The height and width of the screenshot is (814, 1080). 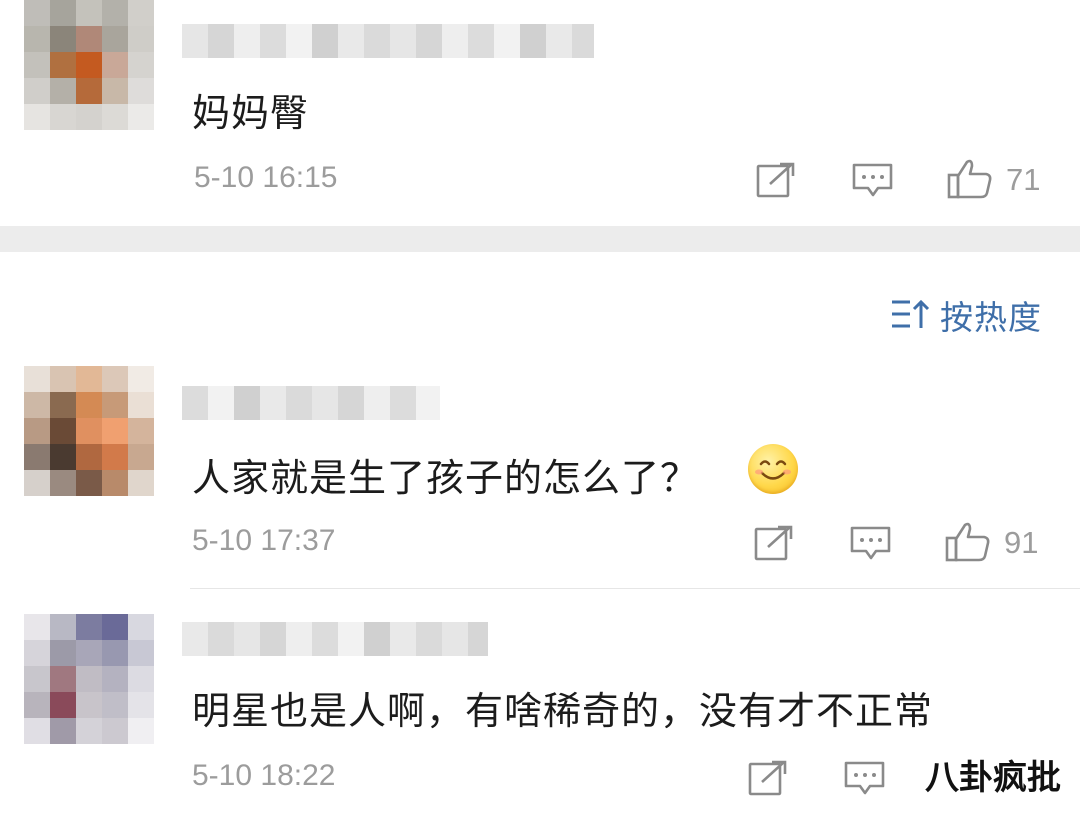 I want to click on comment-text: 明星也是人啊，有啥稀奇的，没有才不正常, so click(x=563, y=711).